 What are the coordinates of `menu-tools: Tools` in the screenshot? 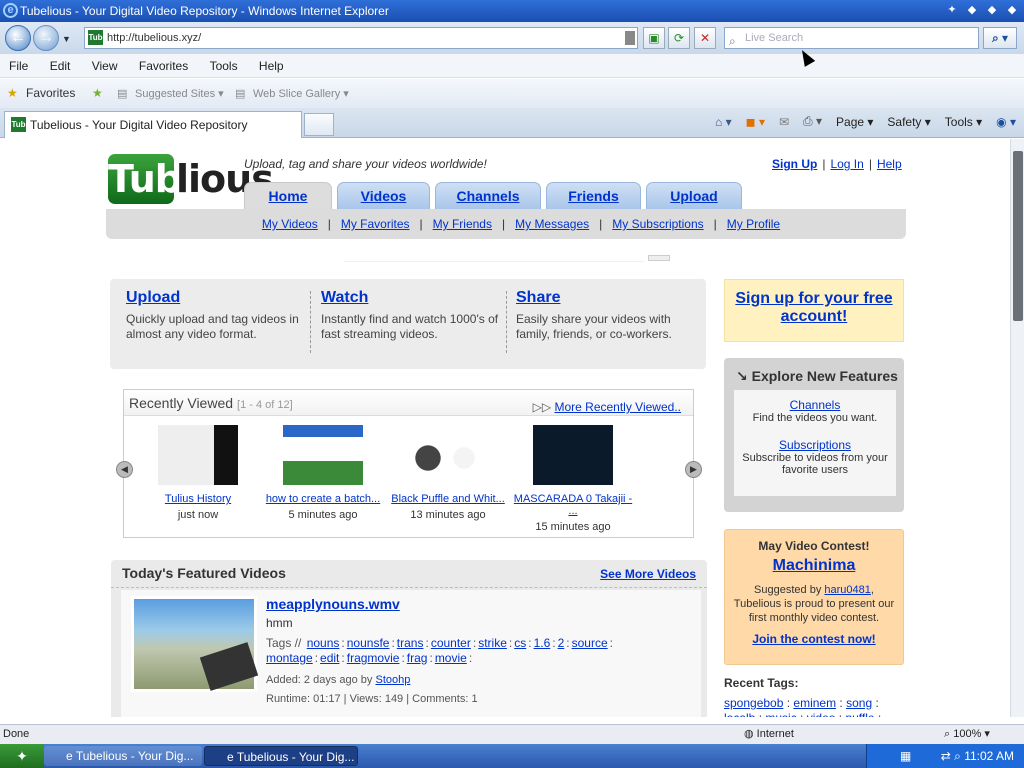 It's located at (224, 66).